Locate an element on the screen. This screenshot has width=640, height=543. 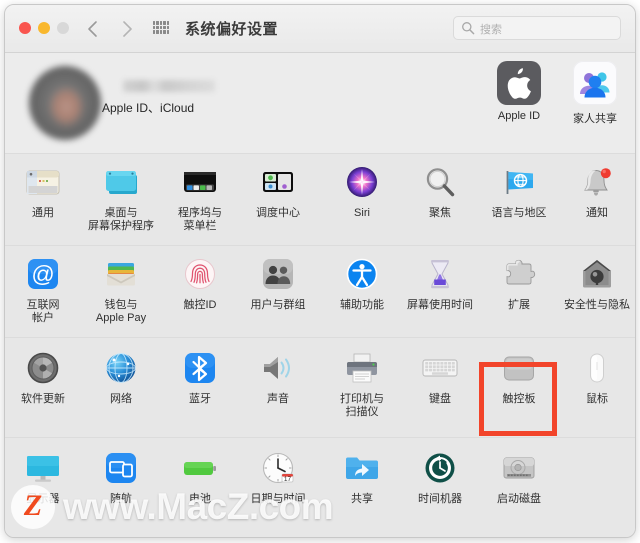
sidecar-icon is located at coordinates (121, 468).